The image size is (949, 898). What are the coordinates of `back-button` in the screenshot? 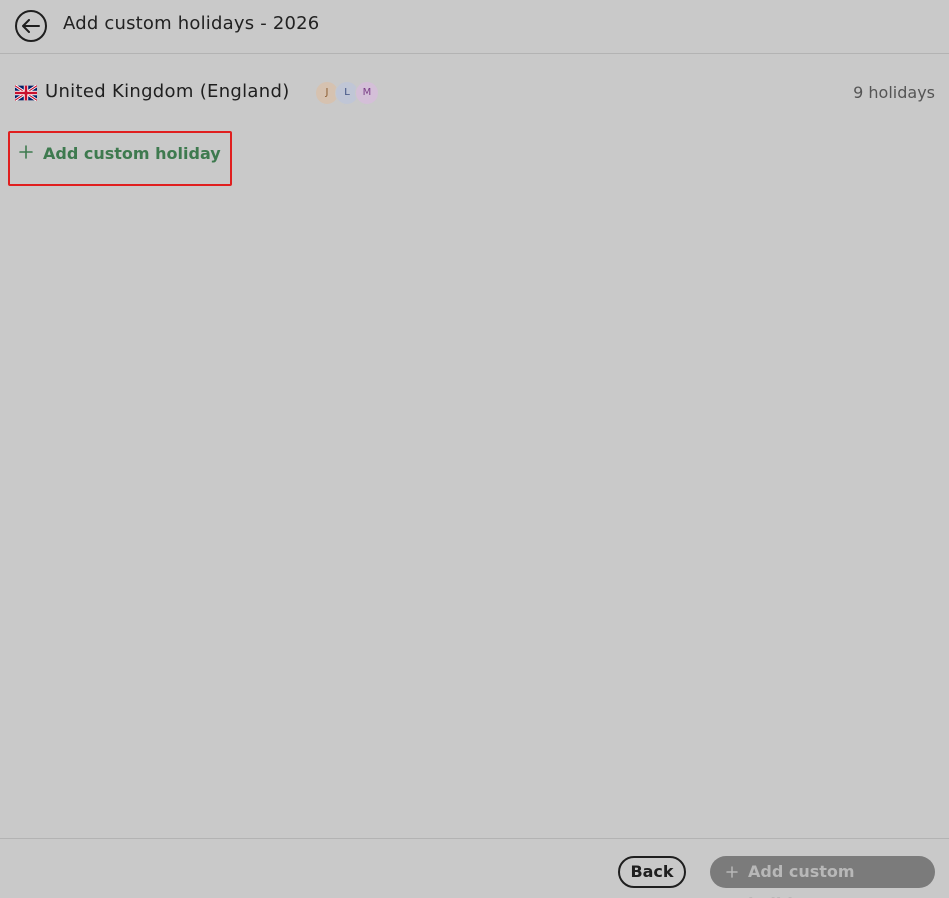 It's located at (31, 26).